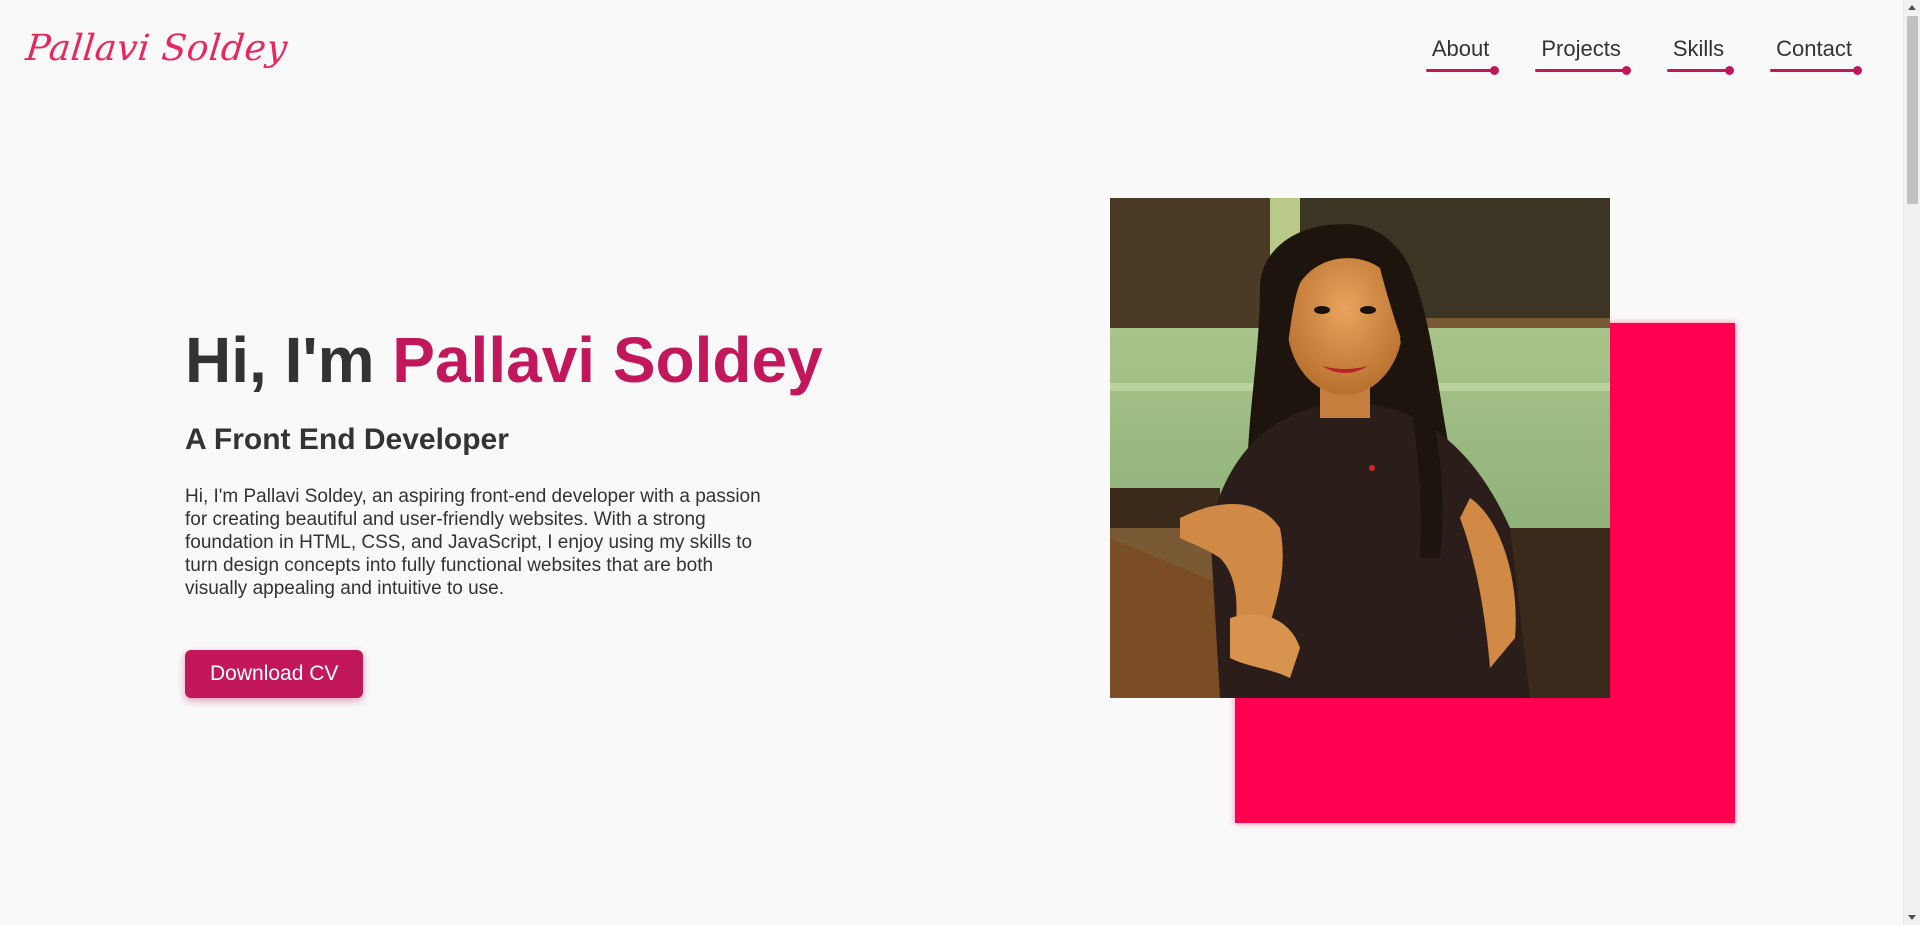 The image size is (1920, 925). Describe the element at coordinates (1912, 917) in the screenshot. I see `scroll-down-icon` at that location.